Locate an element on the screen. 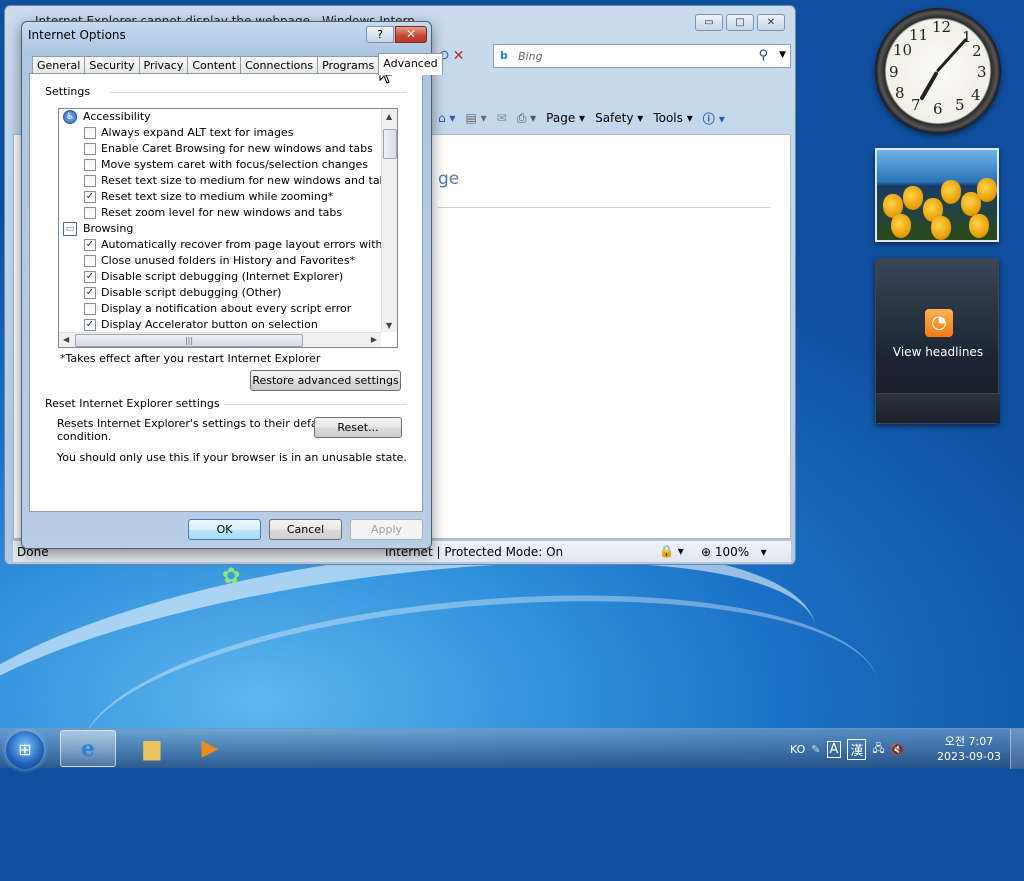 The width and height of the screenshot is (1024, 881). system-tray: KO ✎ A 漢 🖧 🔇 is located at coordinates (847, 749).